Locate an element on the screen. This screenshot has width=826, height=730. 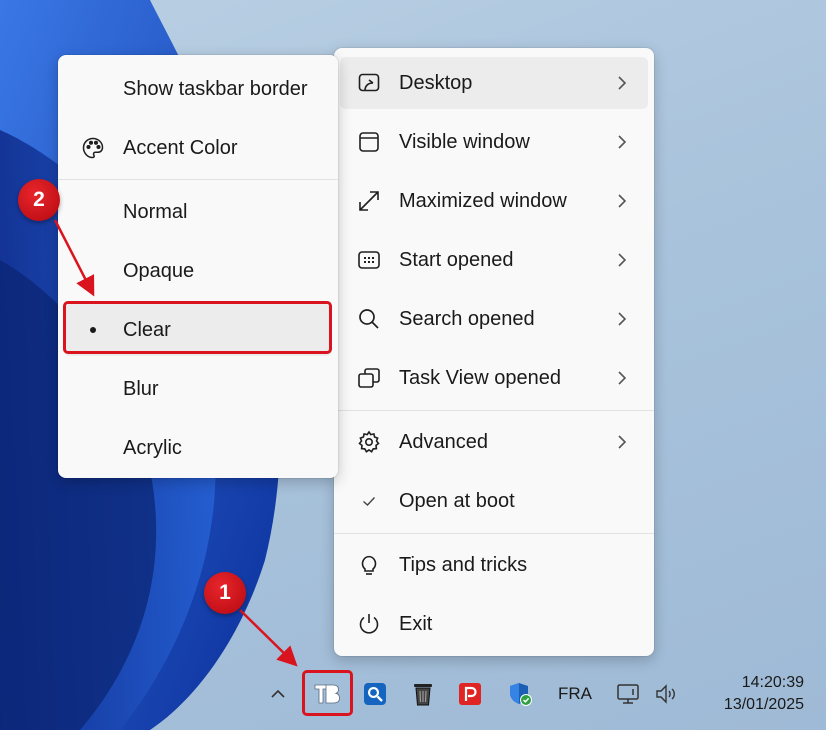
magnifier-app-icon is located at coordinates (375, 694).